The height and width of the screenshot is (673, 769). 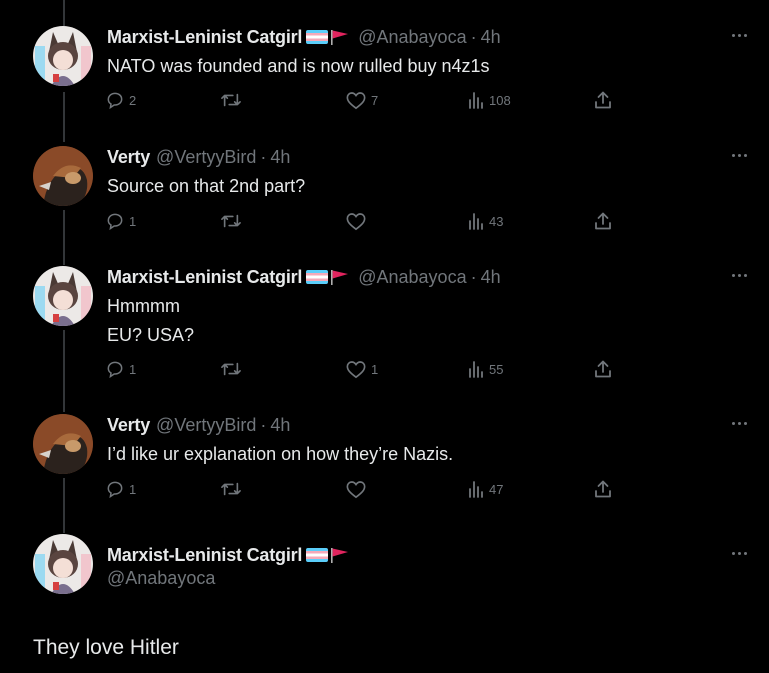 I want to click on action-bar: 1 1 55, so click(x=365, y=369).